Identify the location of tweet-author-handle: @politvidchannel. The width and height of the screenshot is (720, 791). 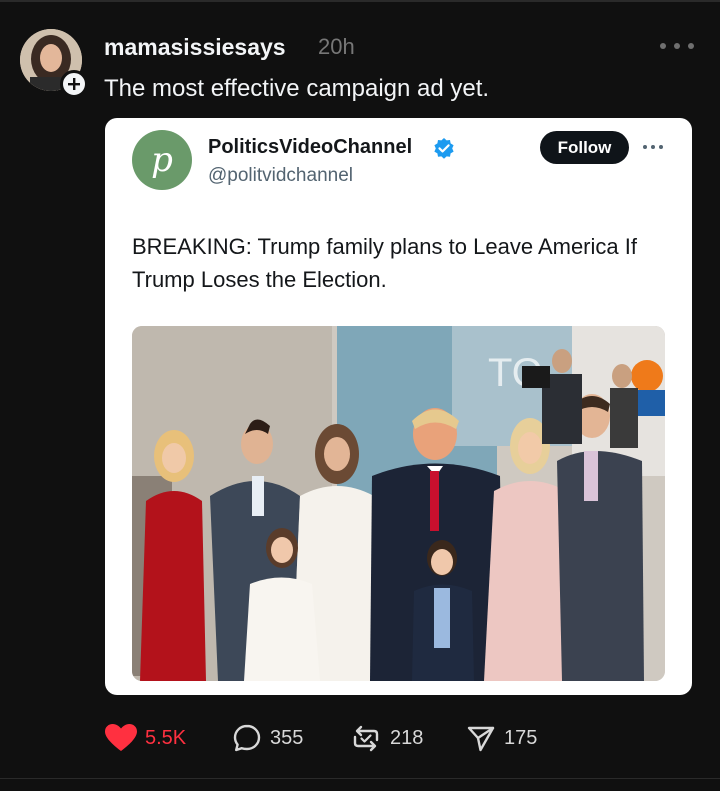
(280, 175).